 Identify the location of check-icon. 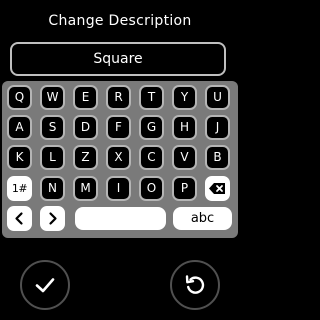
(45, 285).